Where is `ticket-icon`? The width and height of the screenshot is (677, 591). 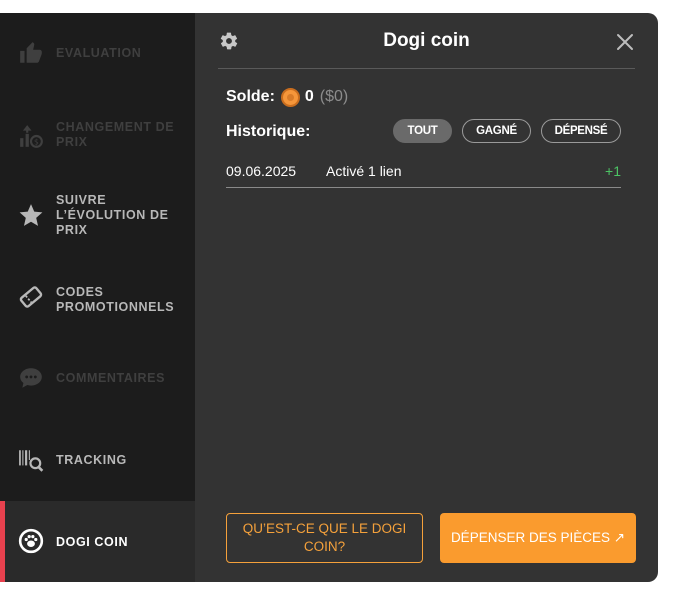
ticket-icon is located at coordinates (31, 297).